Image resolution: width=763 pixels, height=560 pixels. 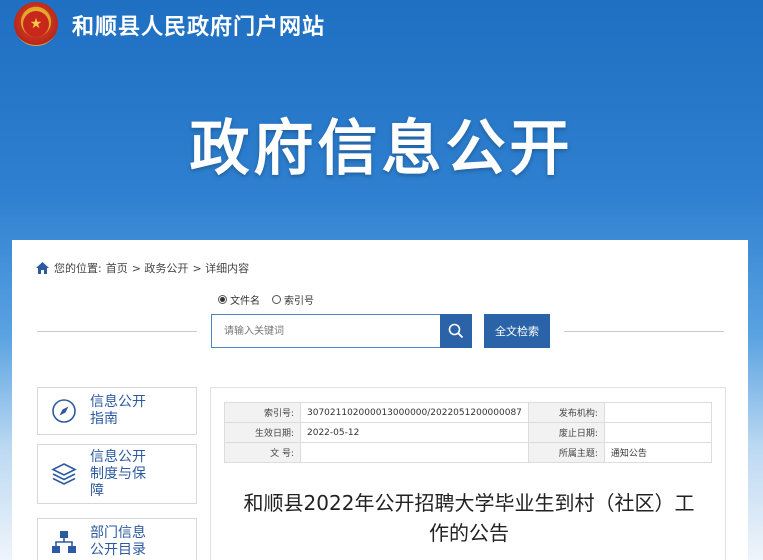 What do you see at coordinates (221, 268) in the screenshot?
I see `breadcrumb-detail: > 详细内容` at bounding box center [221, 268].